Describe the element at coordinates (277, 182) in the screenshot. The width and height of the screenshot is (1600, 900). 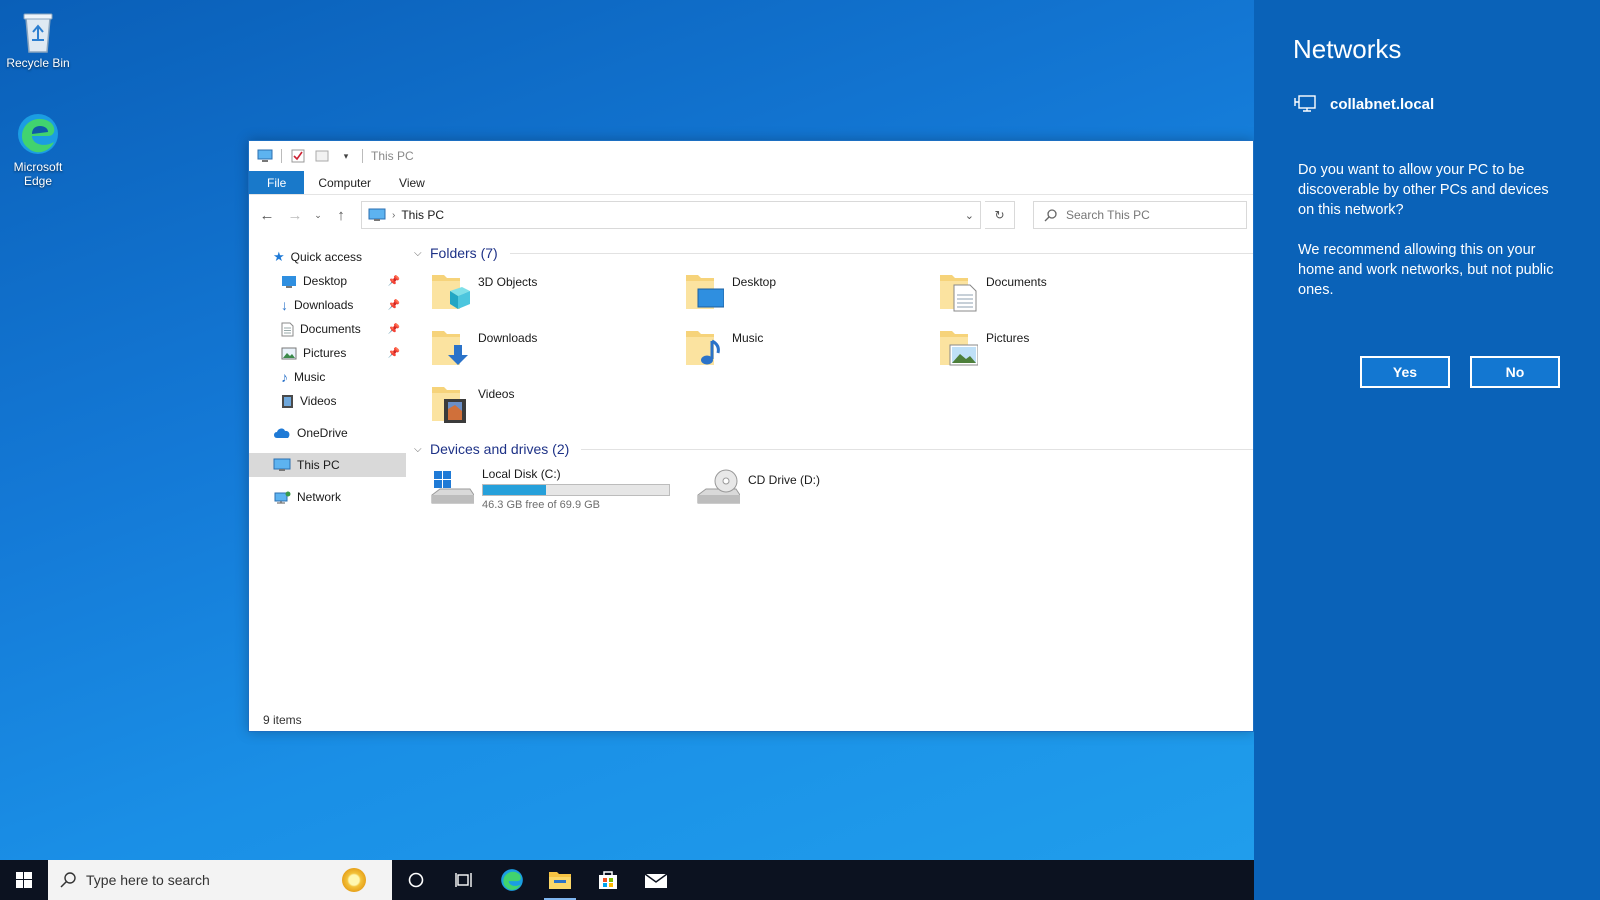
I see `tab-file: File` at that location.